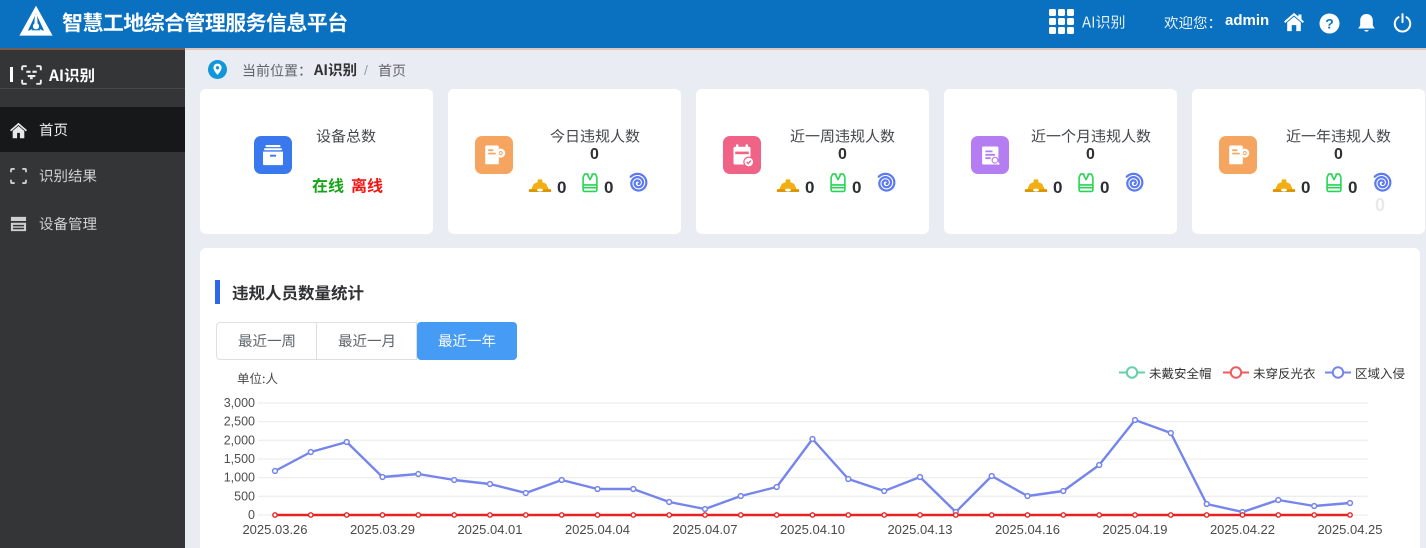 This screenshot has width=1426, height=548. I want to click on svg-text: 2025.04.25, so click(1349, 529).